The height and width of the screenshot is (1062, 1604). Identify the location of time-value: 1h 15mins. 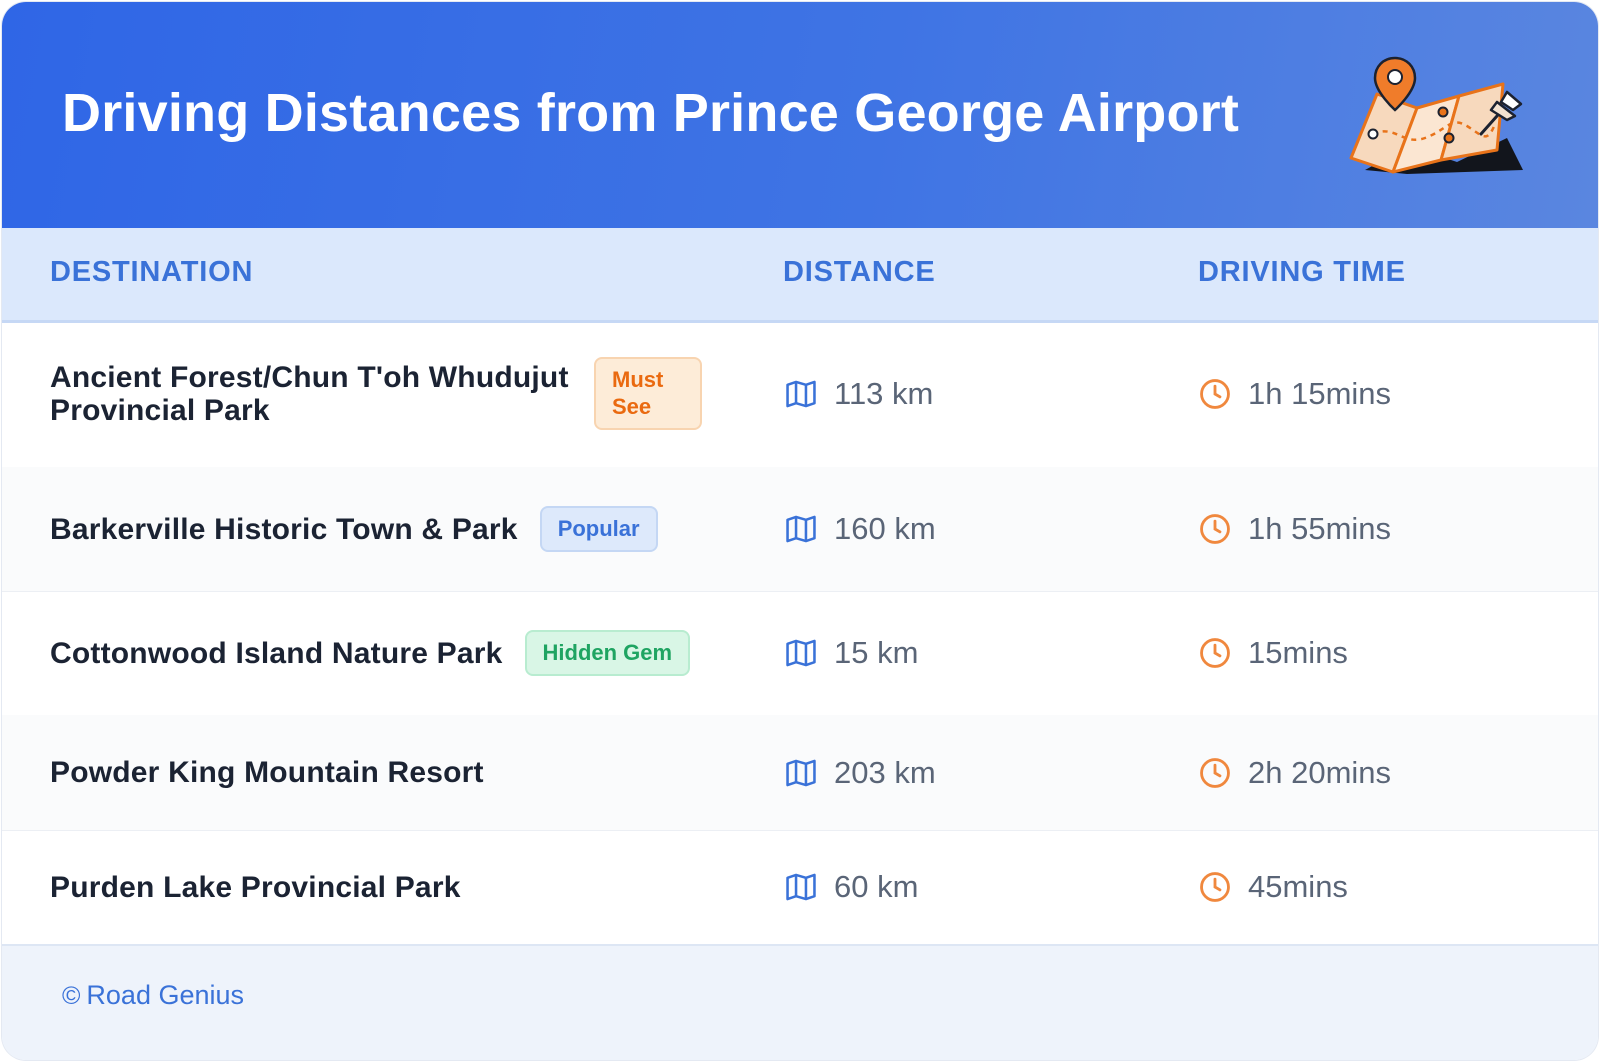
(1320, 393).